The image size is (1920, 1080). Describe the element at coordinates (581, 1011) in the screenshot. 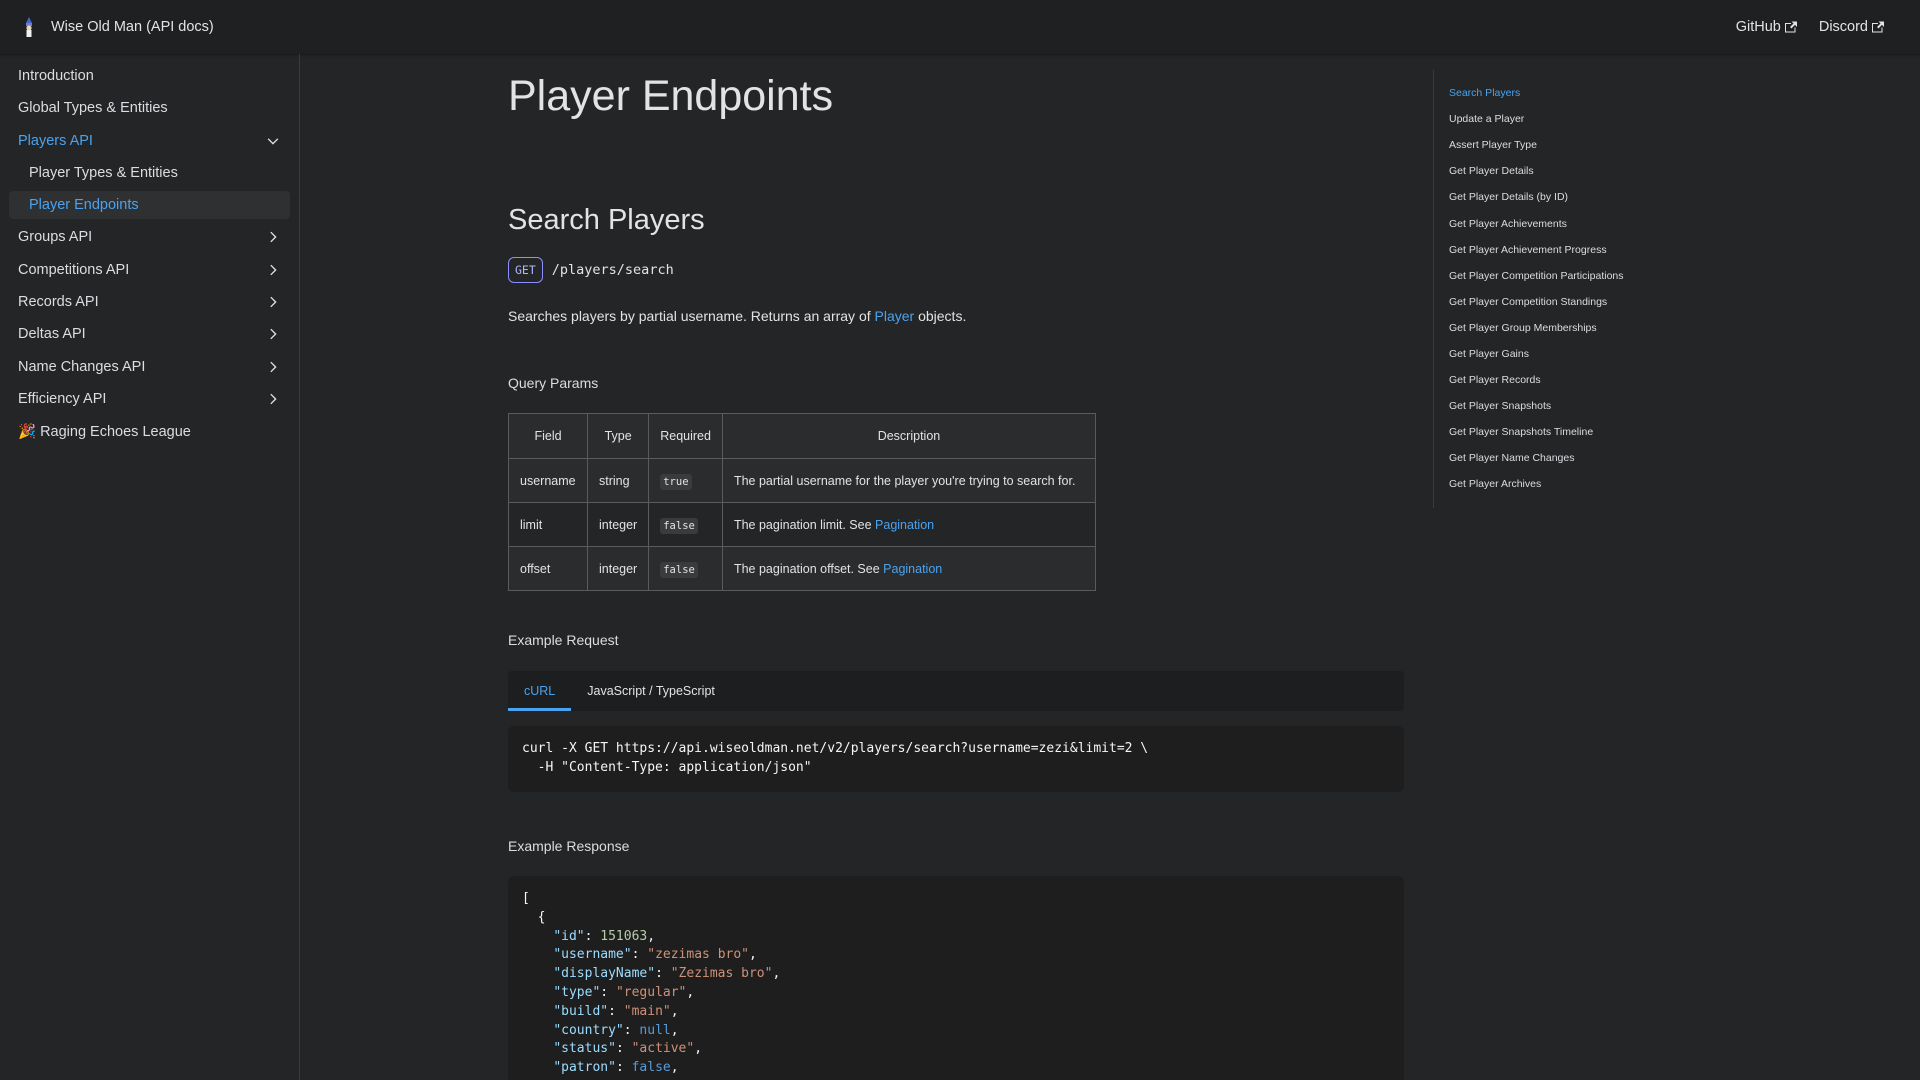

I see `json-key: "build"` at that location.